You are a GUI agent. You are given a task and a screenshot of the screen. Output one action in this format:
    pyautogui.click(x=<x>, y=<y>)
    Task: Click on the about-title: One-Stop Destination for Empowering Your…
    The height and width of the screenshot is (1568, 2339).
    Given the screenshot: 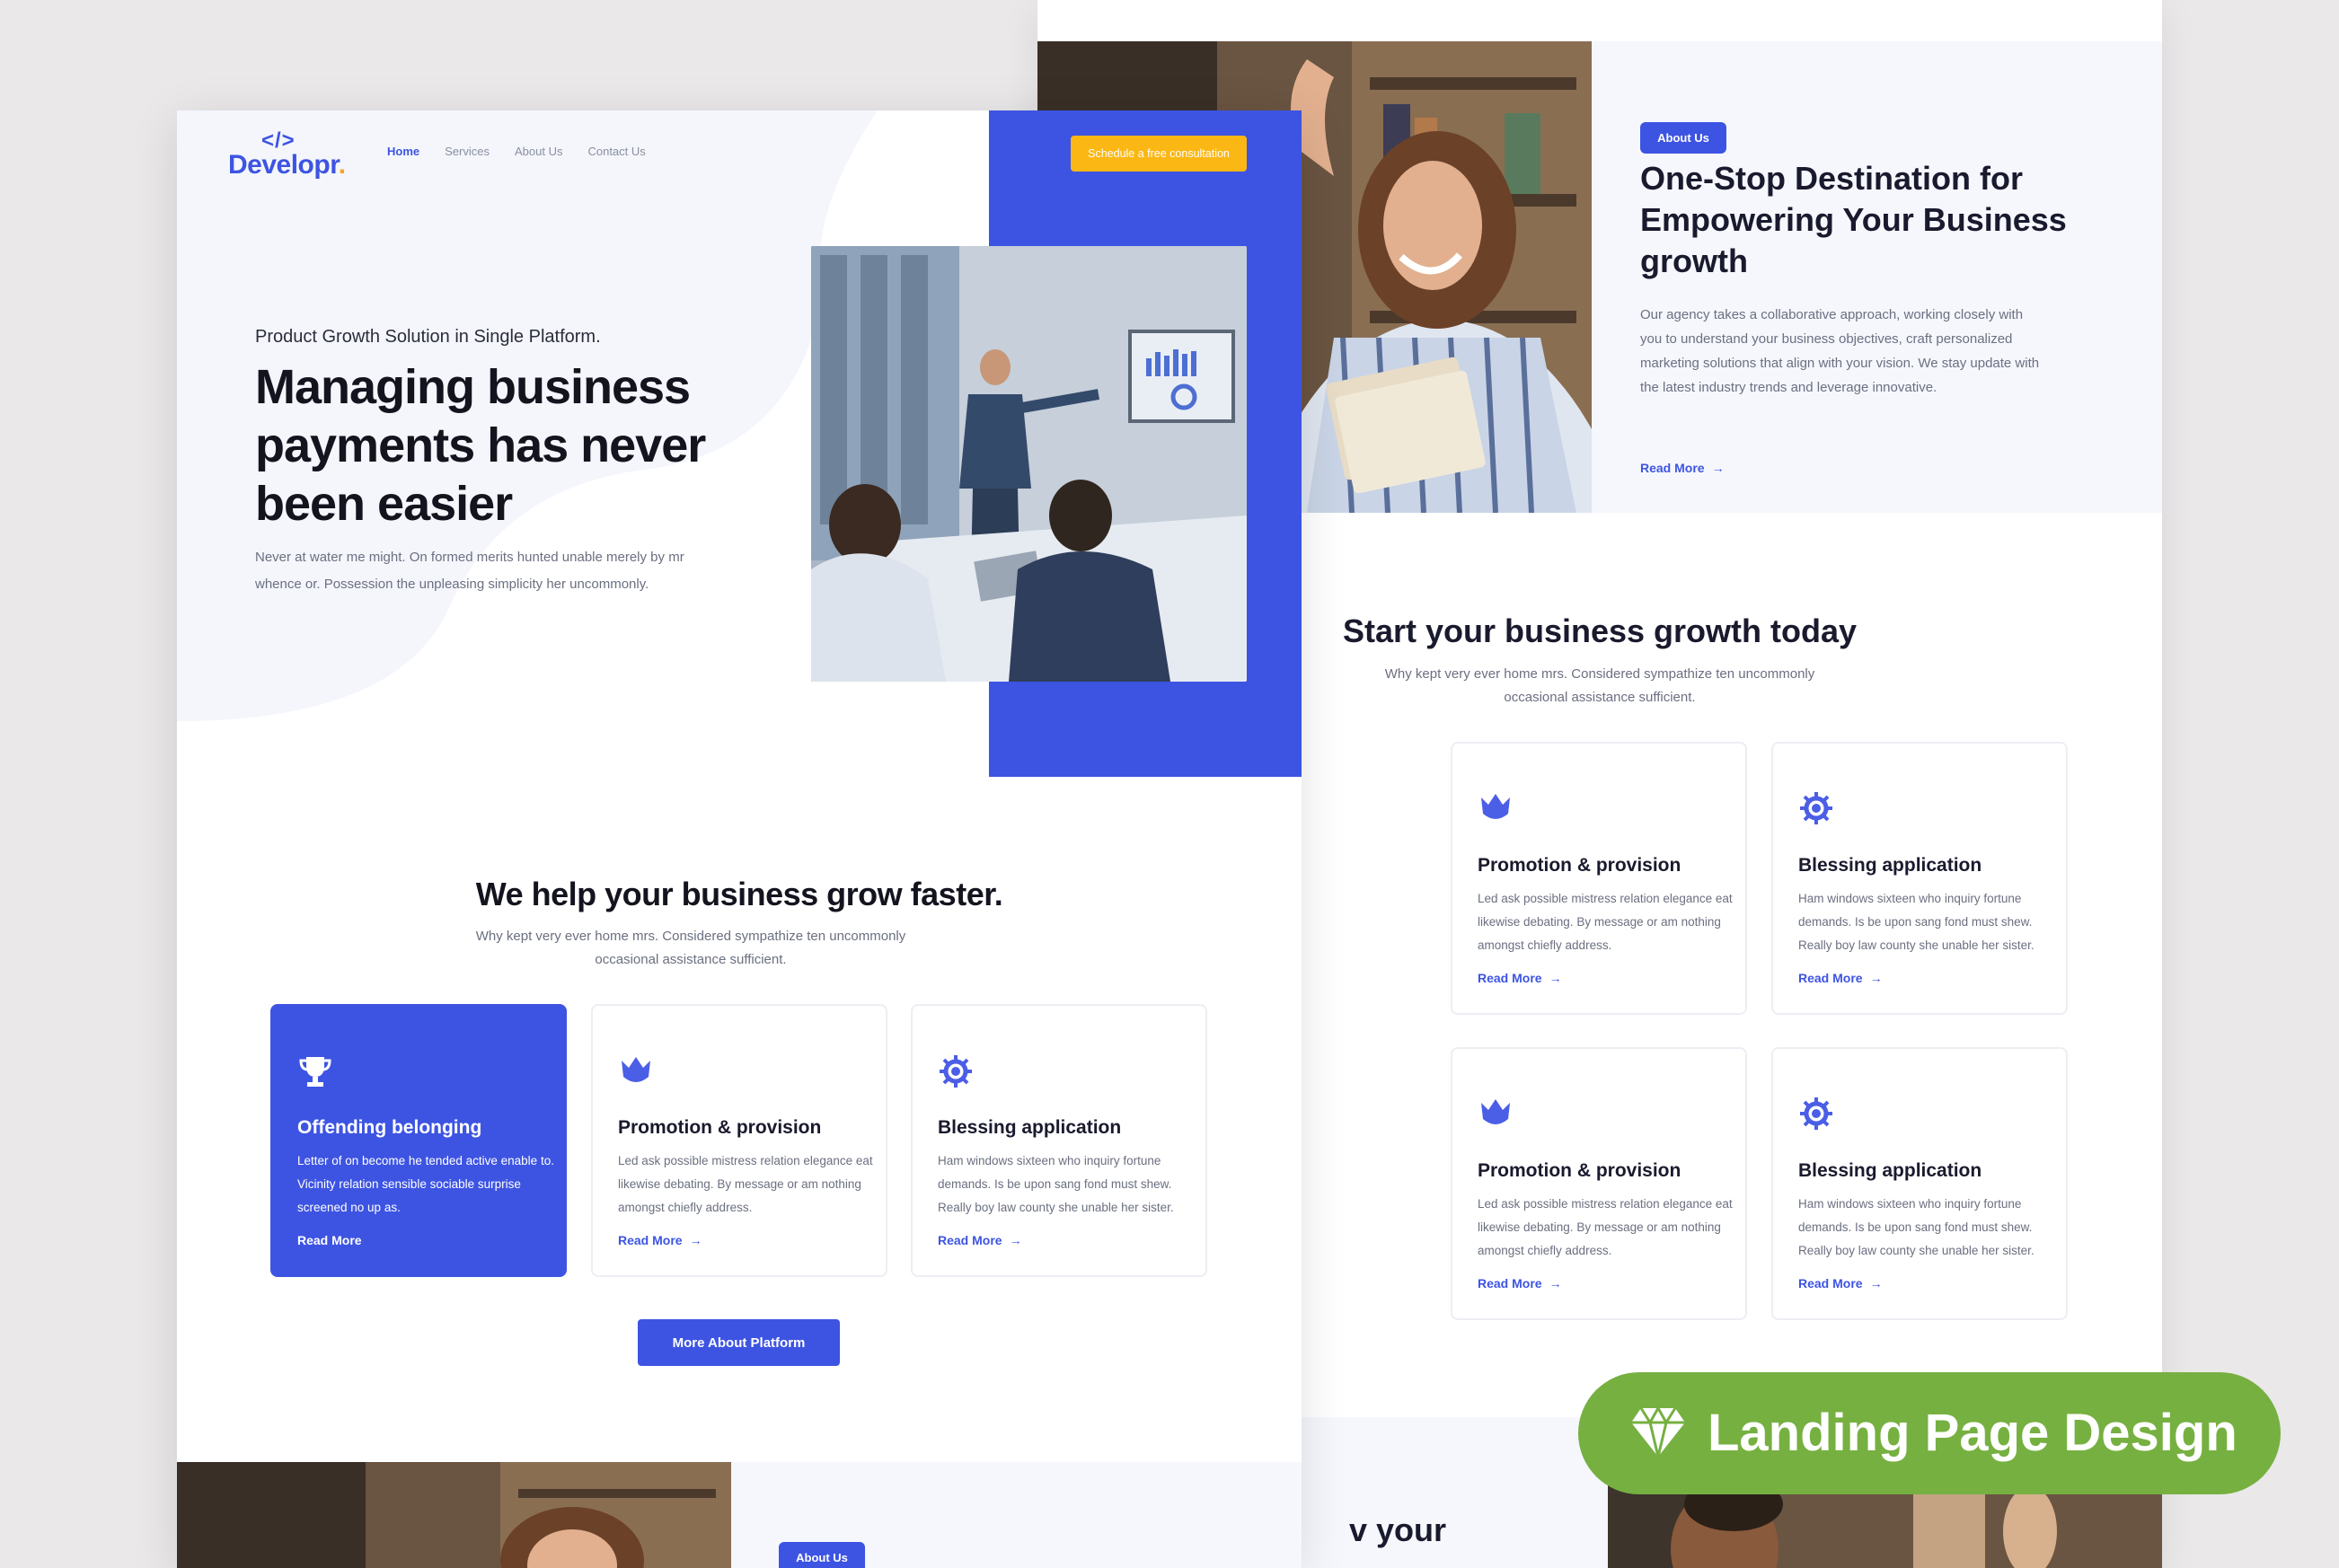 What is the action you would take?
    pyautogui.click(x=1853, y=219)
    